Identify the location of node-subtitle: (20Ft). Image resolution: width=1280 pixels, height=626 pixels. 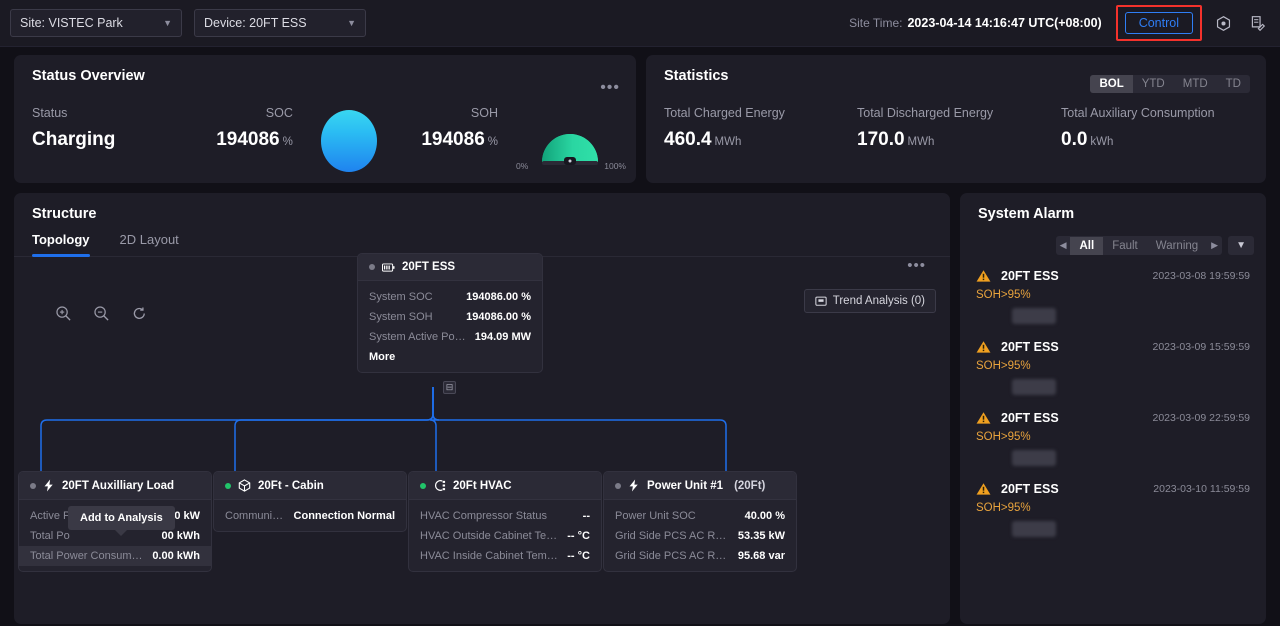
(750, 485).